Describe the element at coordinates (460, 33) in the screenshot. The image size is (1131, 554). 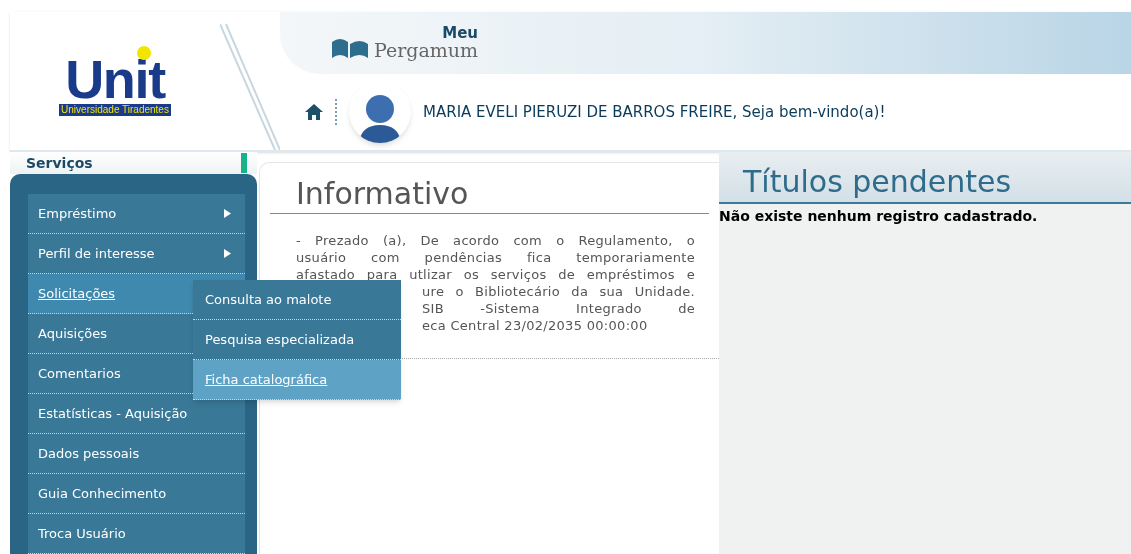
I see `brand-meu: Meu` at that location.